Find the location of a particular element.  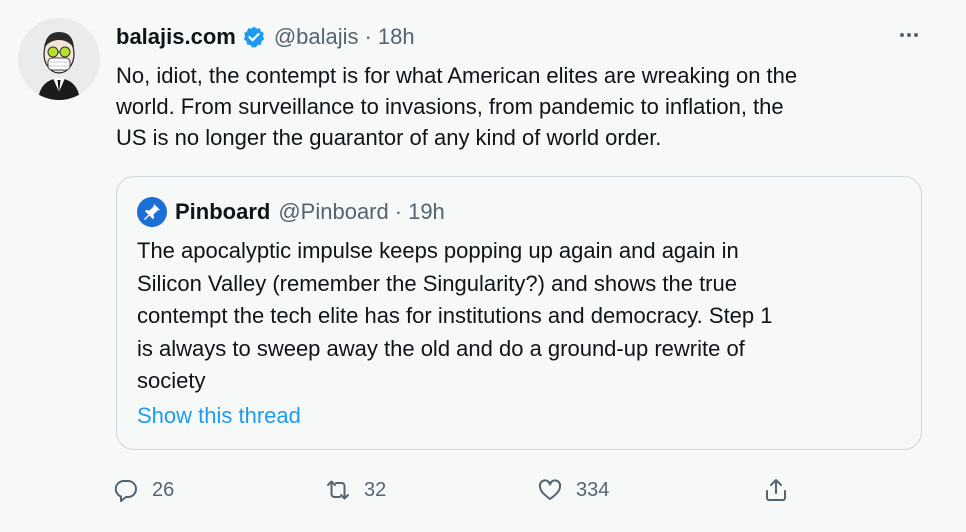

quoted-author-name: Pinboard is located at coordinates (222, 212).